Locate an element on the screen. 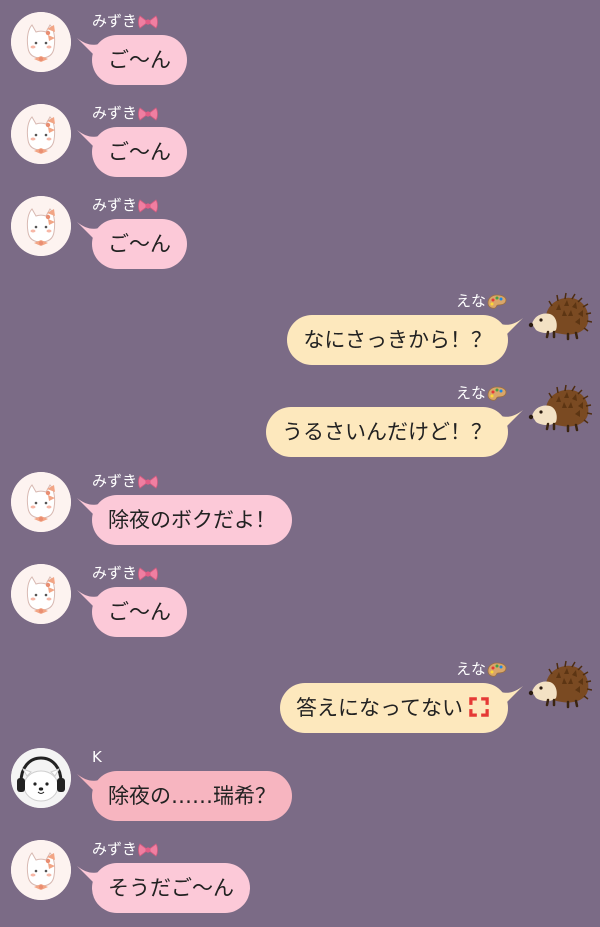 The image size is (600, 927). message-bubble: 答えになってない is located at coordinates (394, 708).